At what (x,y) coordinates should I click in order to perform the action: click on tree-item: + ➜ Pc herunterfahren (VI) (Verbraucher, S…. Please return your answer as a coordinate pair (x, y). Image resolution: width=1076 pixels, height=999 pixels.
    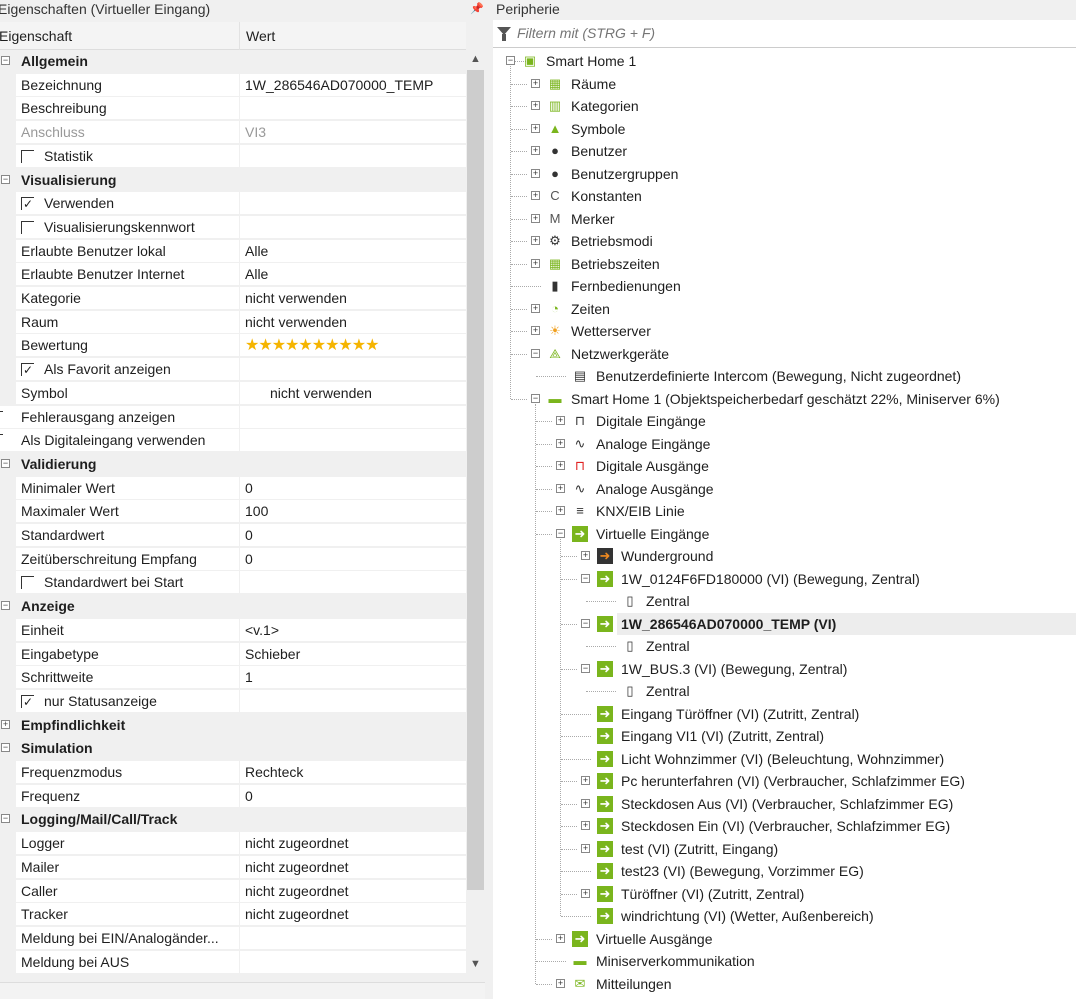
    Looking at the image, I should click on (784, 781).